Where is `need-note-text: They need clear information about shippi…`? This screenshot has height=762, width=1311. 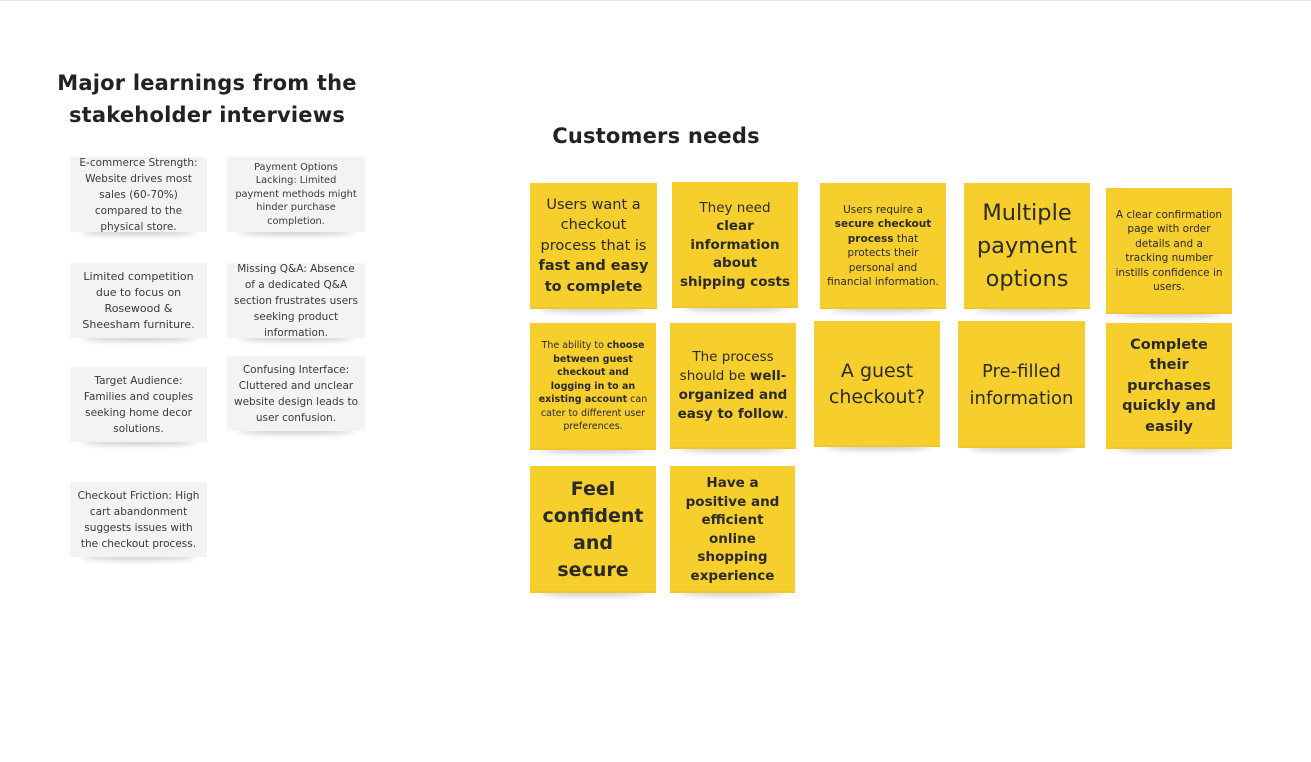 need-note-text: They need clear information about shippi… is located at coordinates (734, 244).